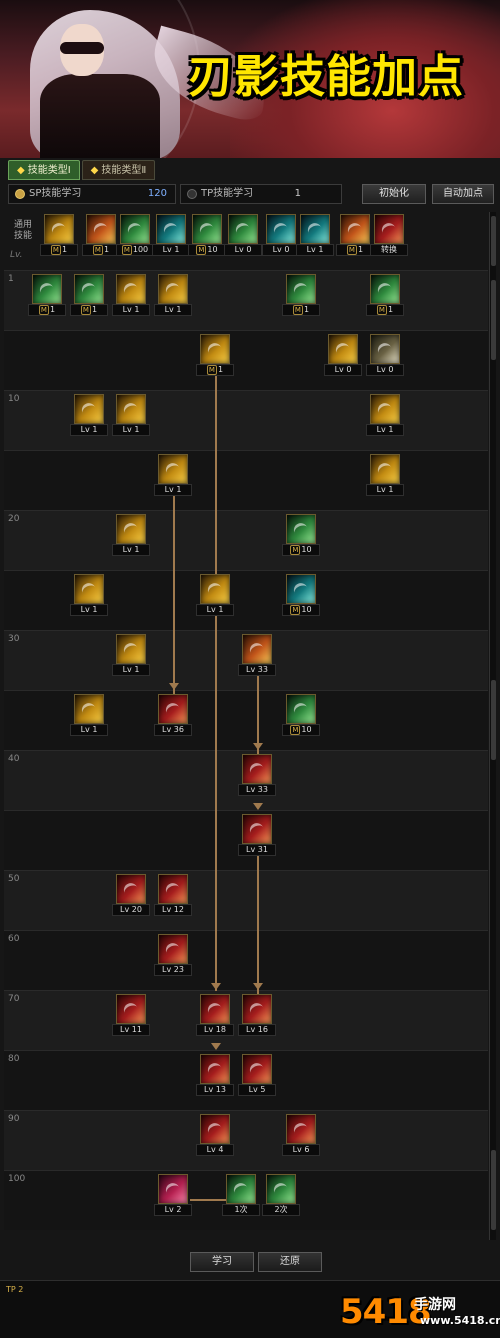  What do you see at coordinates (306, 309) in the screenshot?
I see `skill-level-value: 1` at bounding box center [306, 309].